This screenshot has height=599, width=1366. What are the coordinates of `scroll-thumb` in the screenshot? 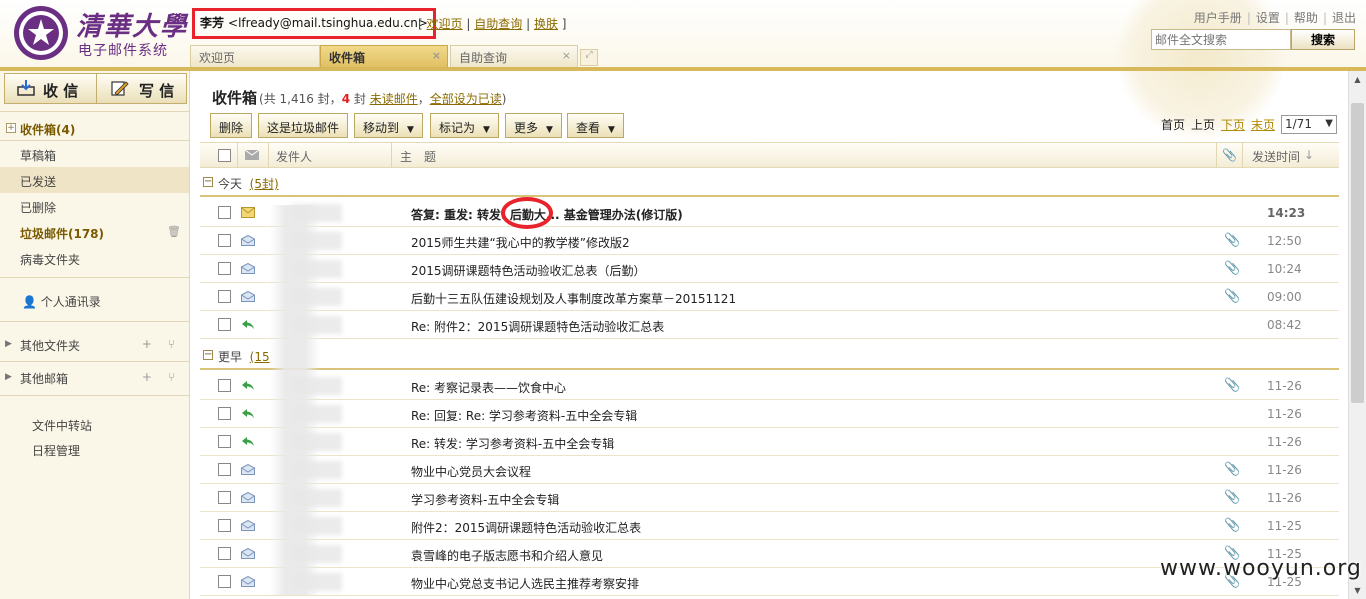 It's located at (1357, 253).